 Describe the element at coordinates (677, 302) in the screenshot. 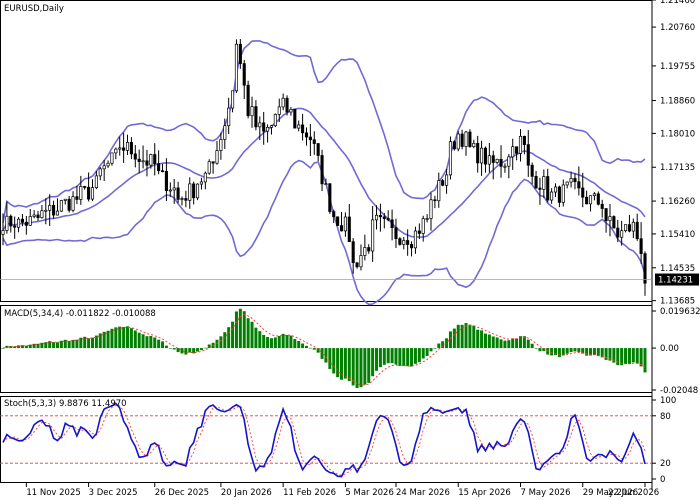

I see `price-tick-label: 1.13685` at that location.